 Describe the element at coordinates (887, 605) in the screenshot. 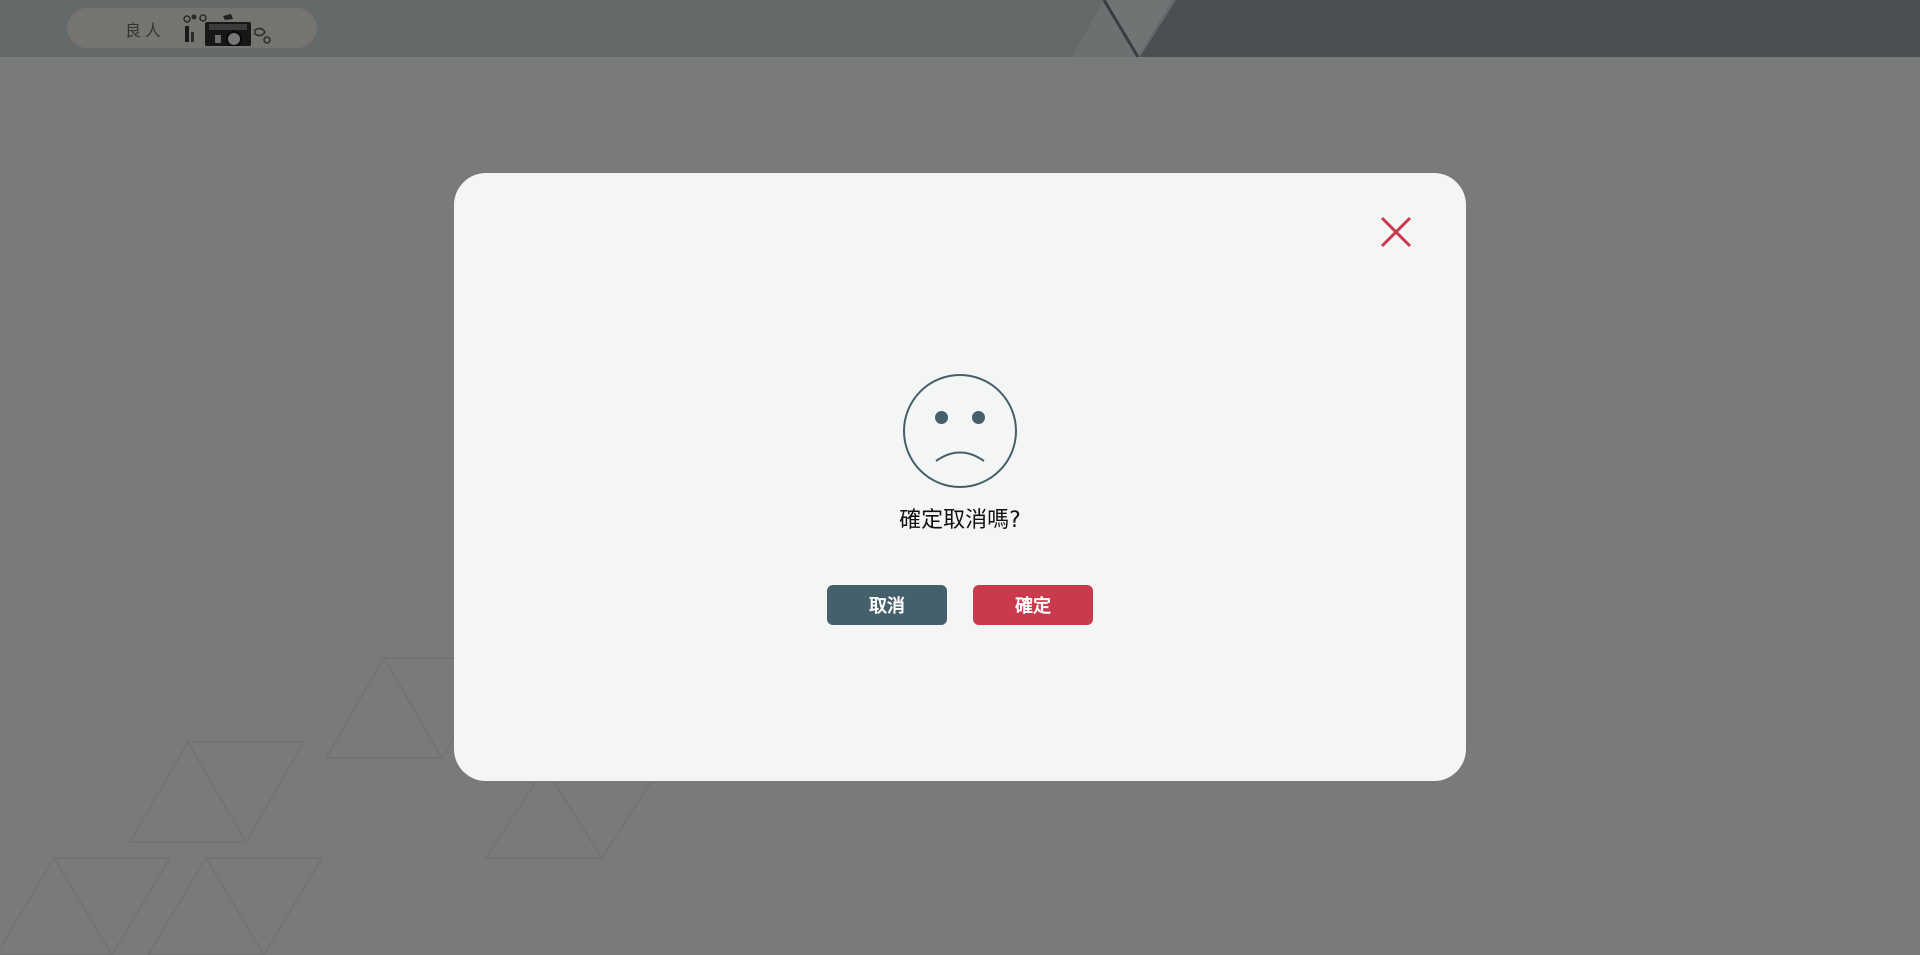

I see `cancel-button: 取消` at that location.